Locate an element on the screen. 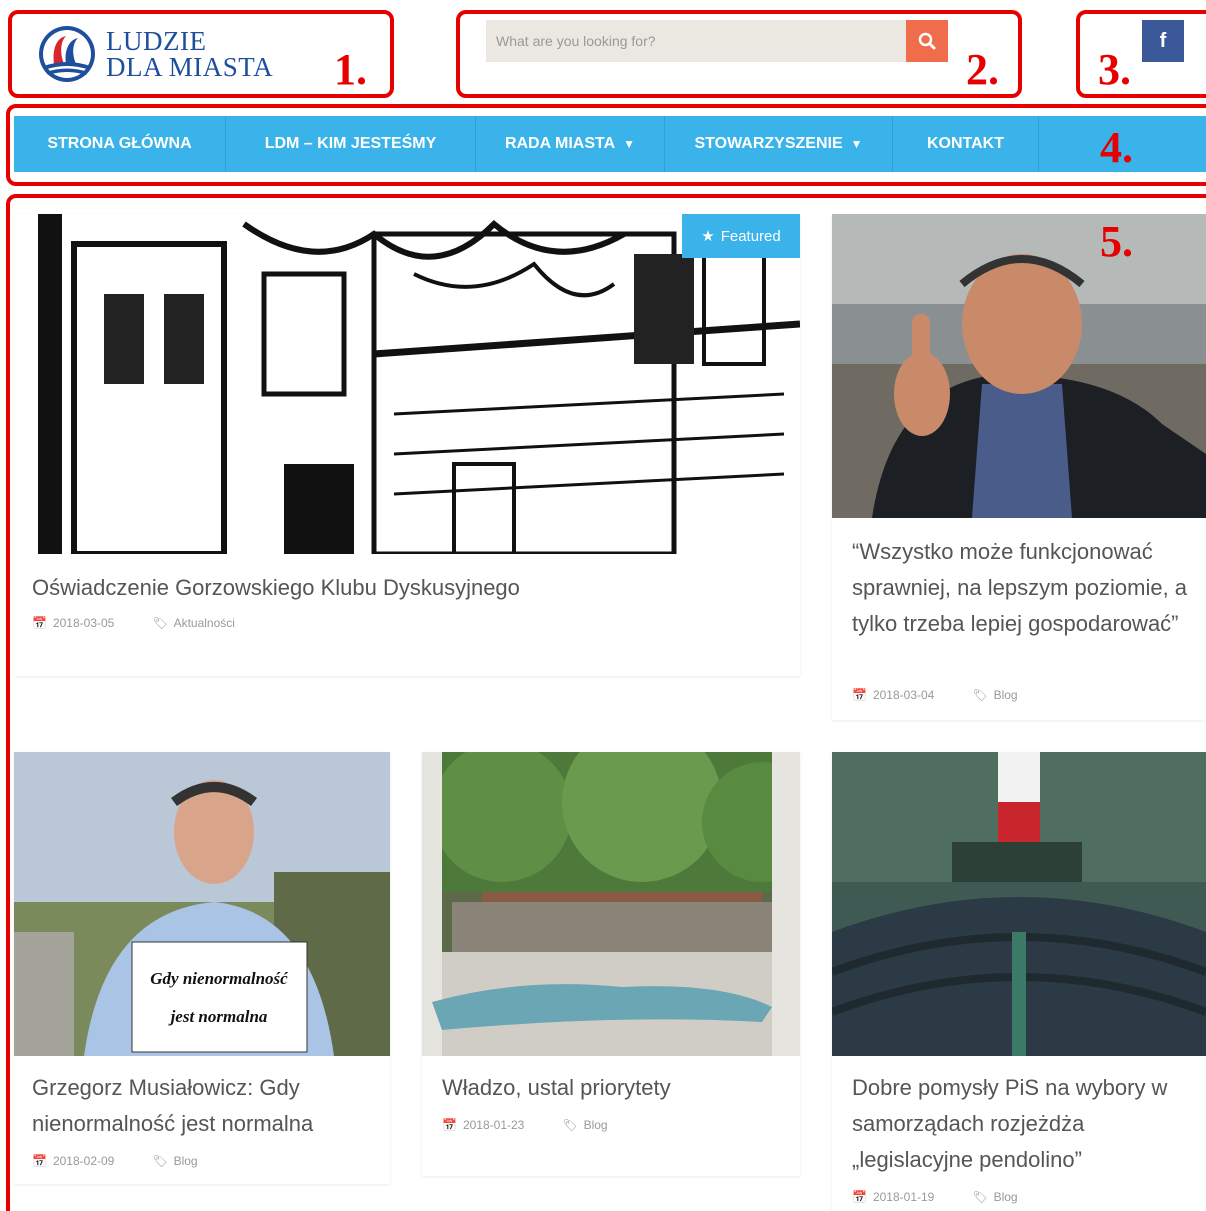 Image resolution: width=1206 pixels, height=1211 pixels. annotation-number-1: 1. is located at coordinates (350, 69).